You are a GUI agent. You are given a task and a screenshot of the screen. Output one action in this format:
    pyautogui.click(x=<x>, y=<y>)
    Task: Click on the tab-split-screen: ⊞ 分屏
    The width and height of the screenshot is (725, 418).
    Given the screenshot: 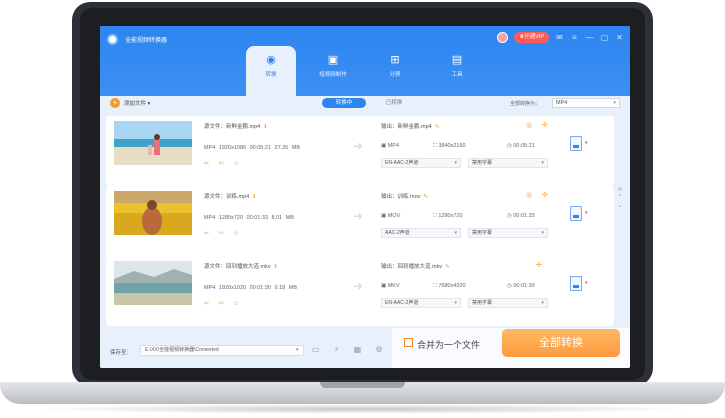 What is the action you would take?
    pyautogui.click(x=395, y=71)
    